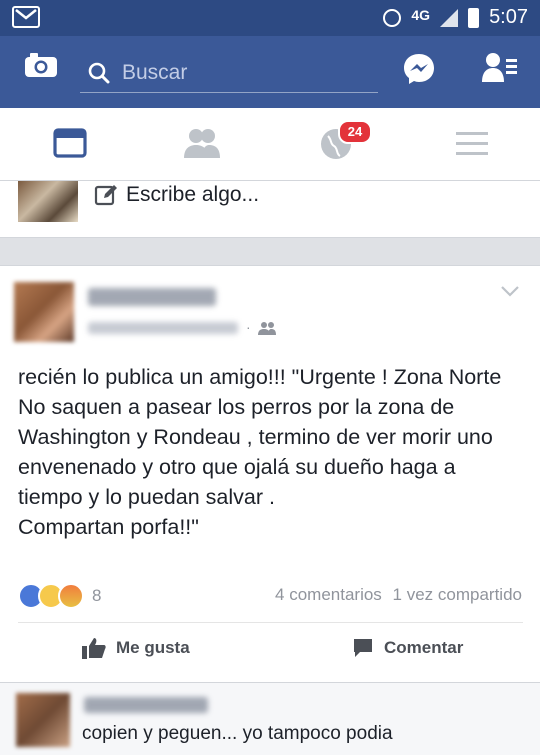 The width and height of the screenshot is (540, 755). Describe the element at coordinates (70, 143) in the screenshot. I see `newsfeed-icon` at that location.